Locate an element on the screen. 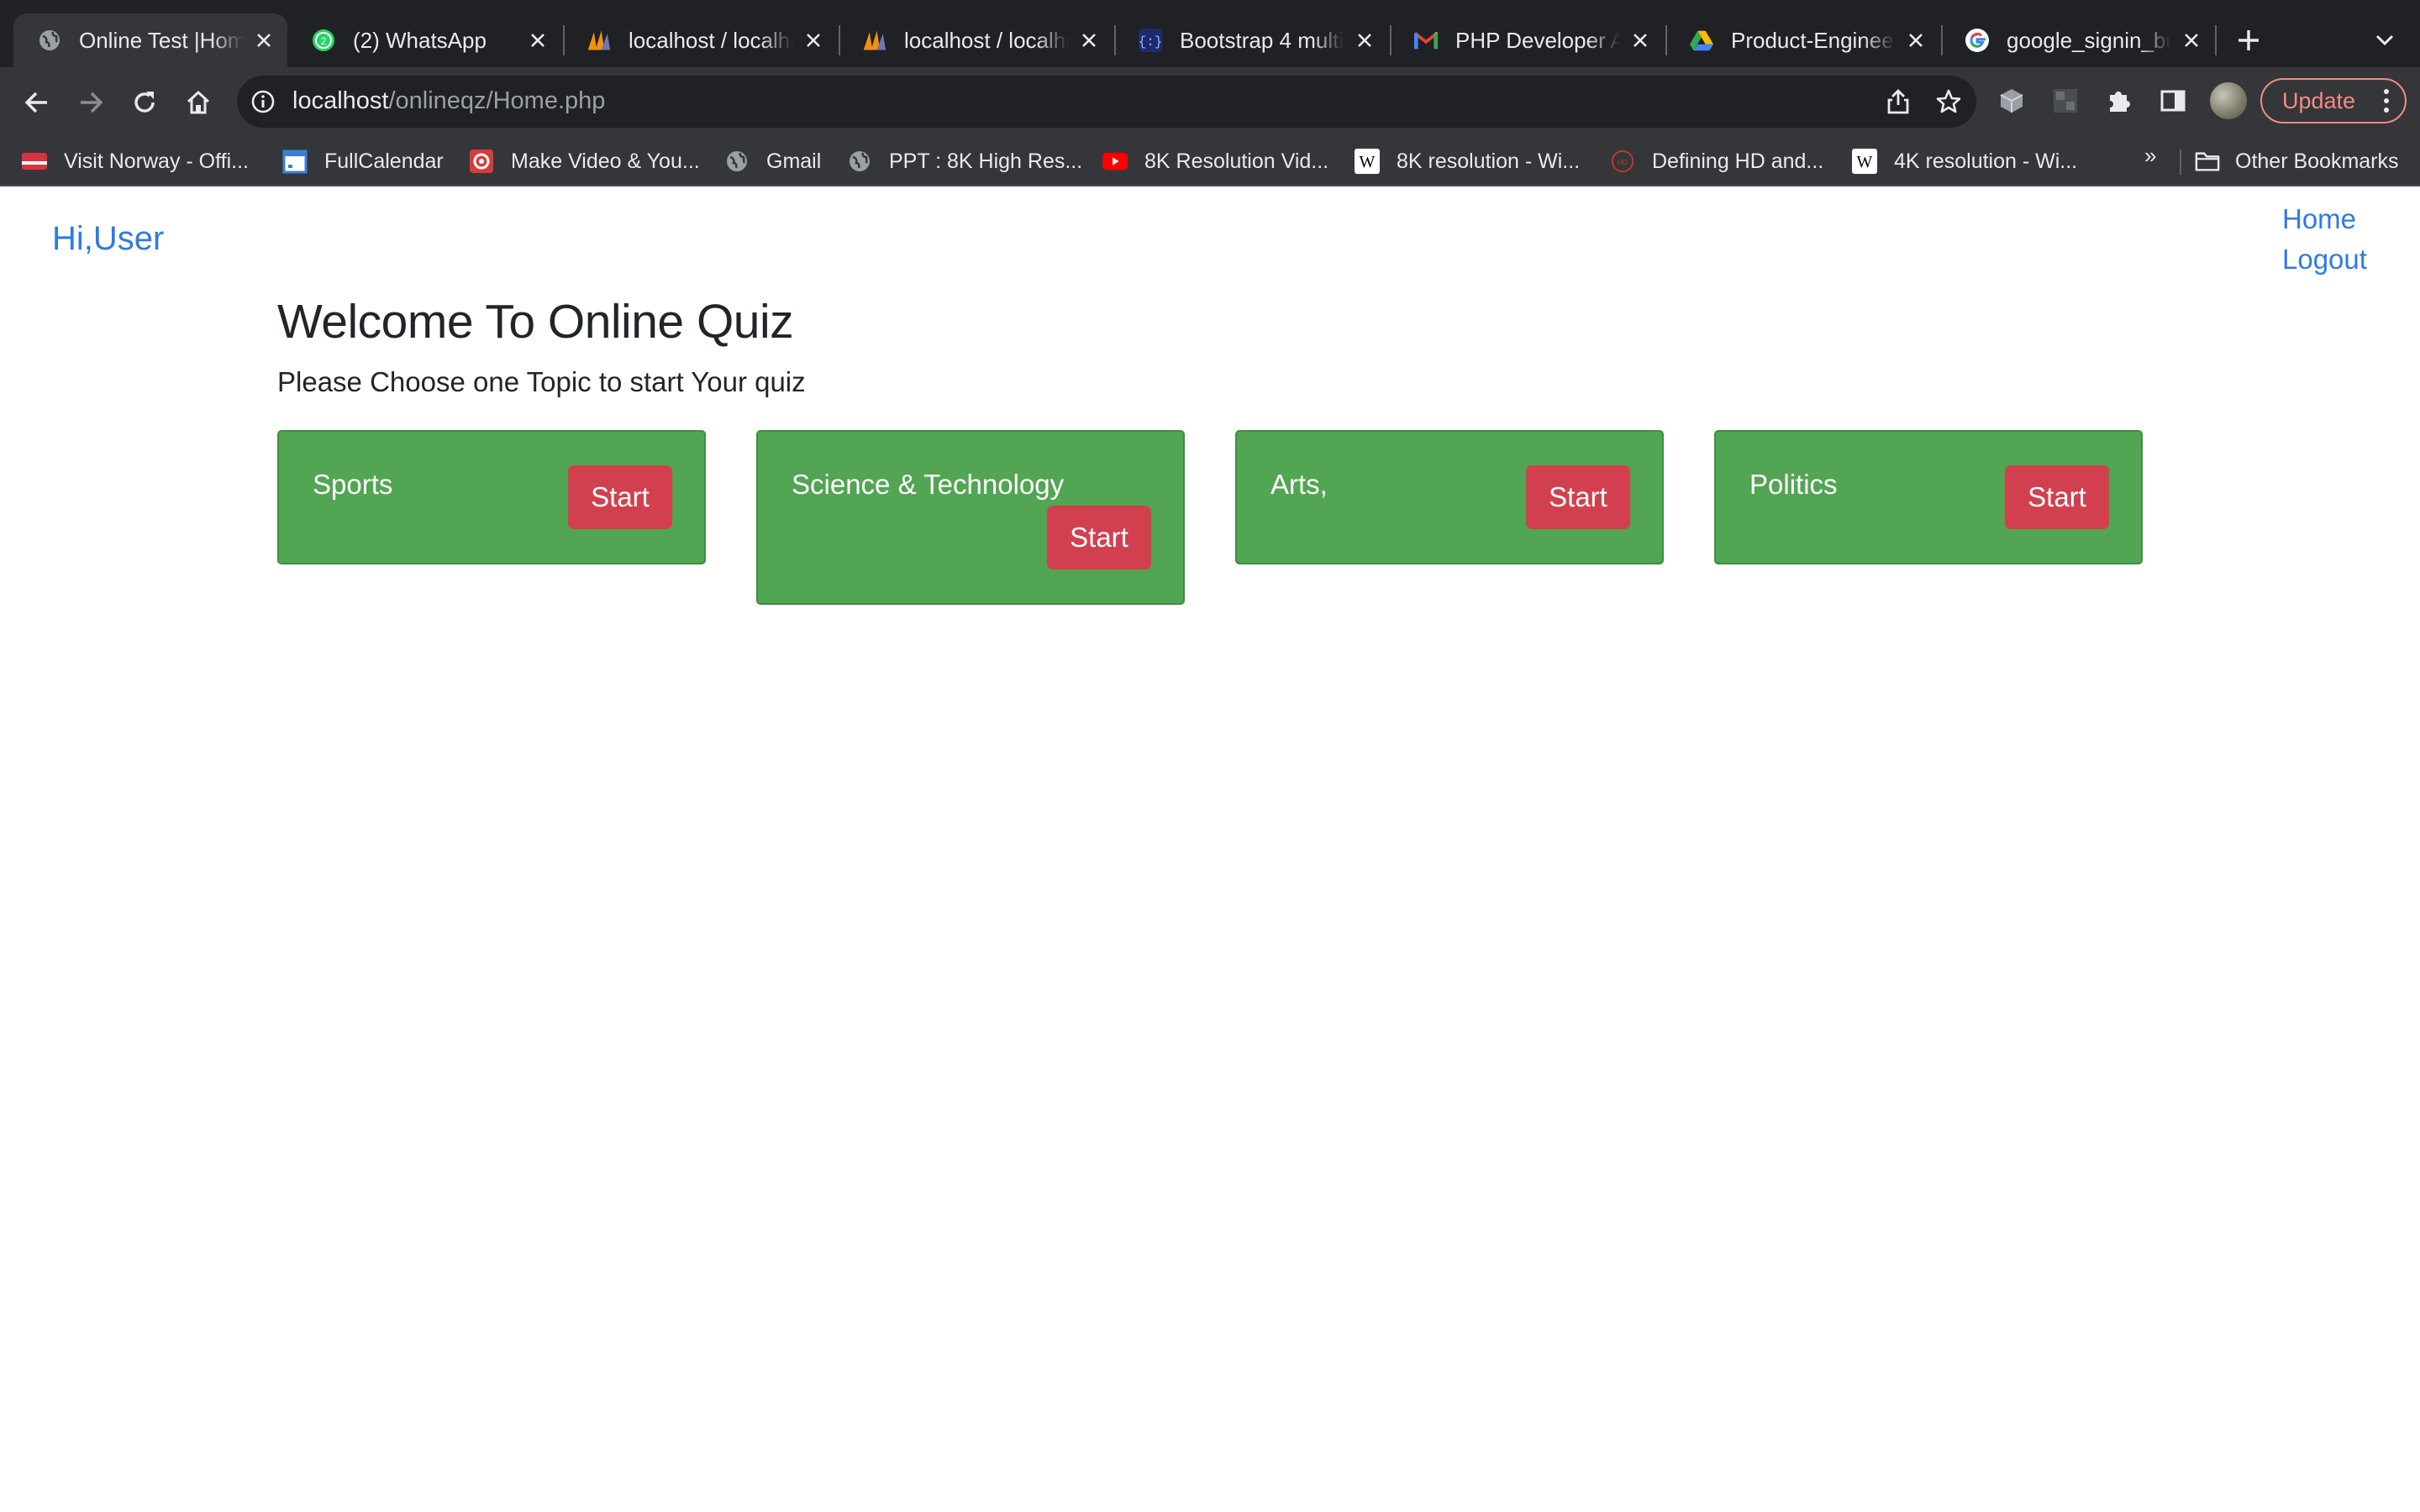 The image size is (2420, 1512). puzzle-icon is located at coordinates (2119, 101).